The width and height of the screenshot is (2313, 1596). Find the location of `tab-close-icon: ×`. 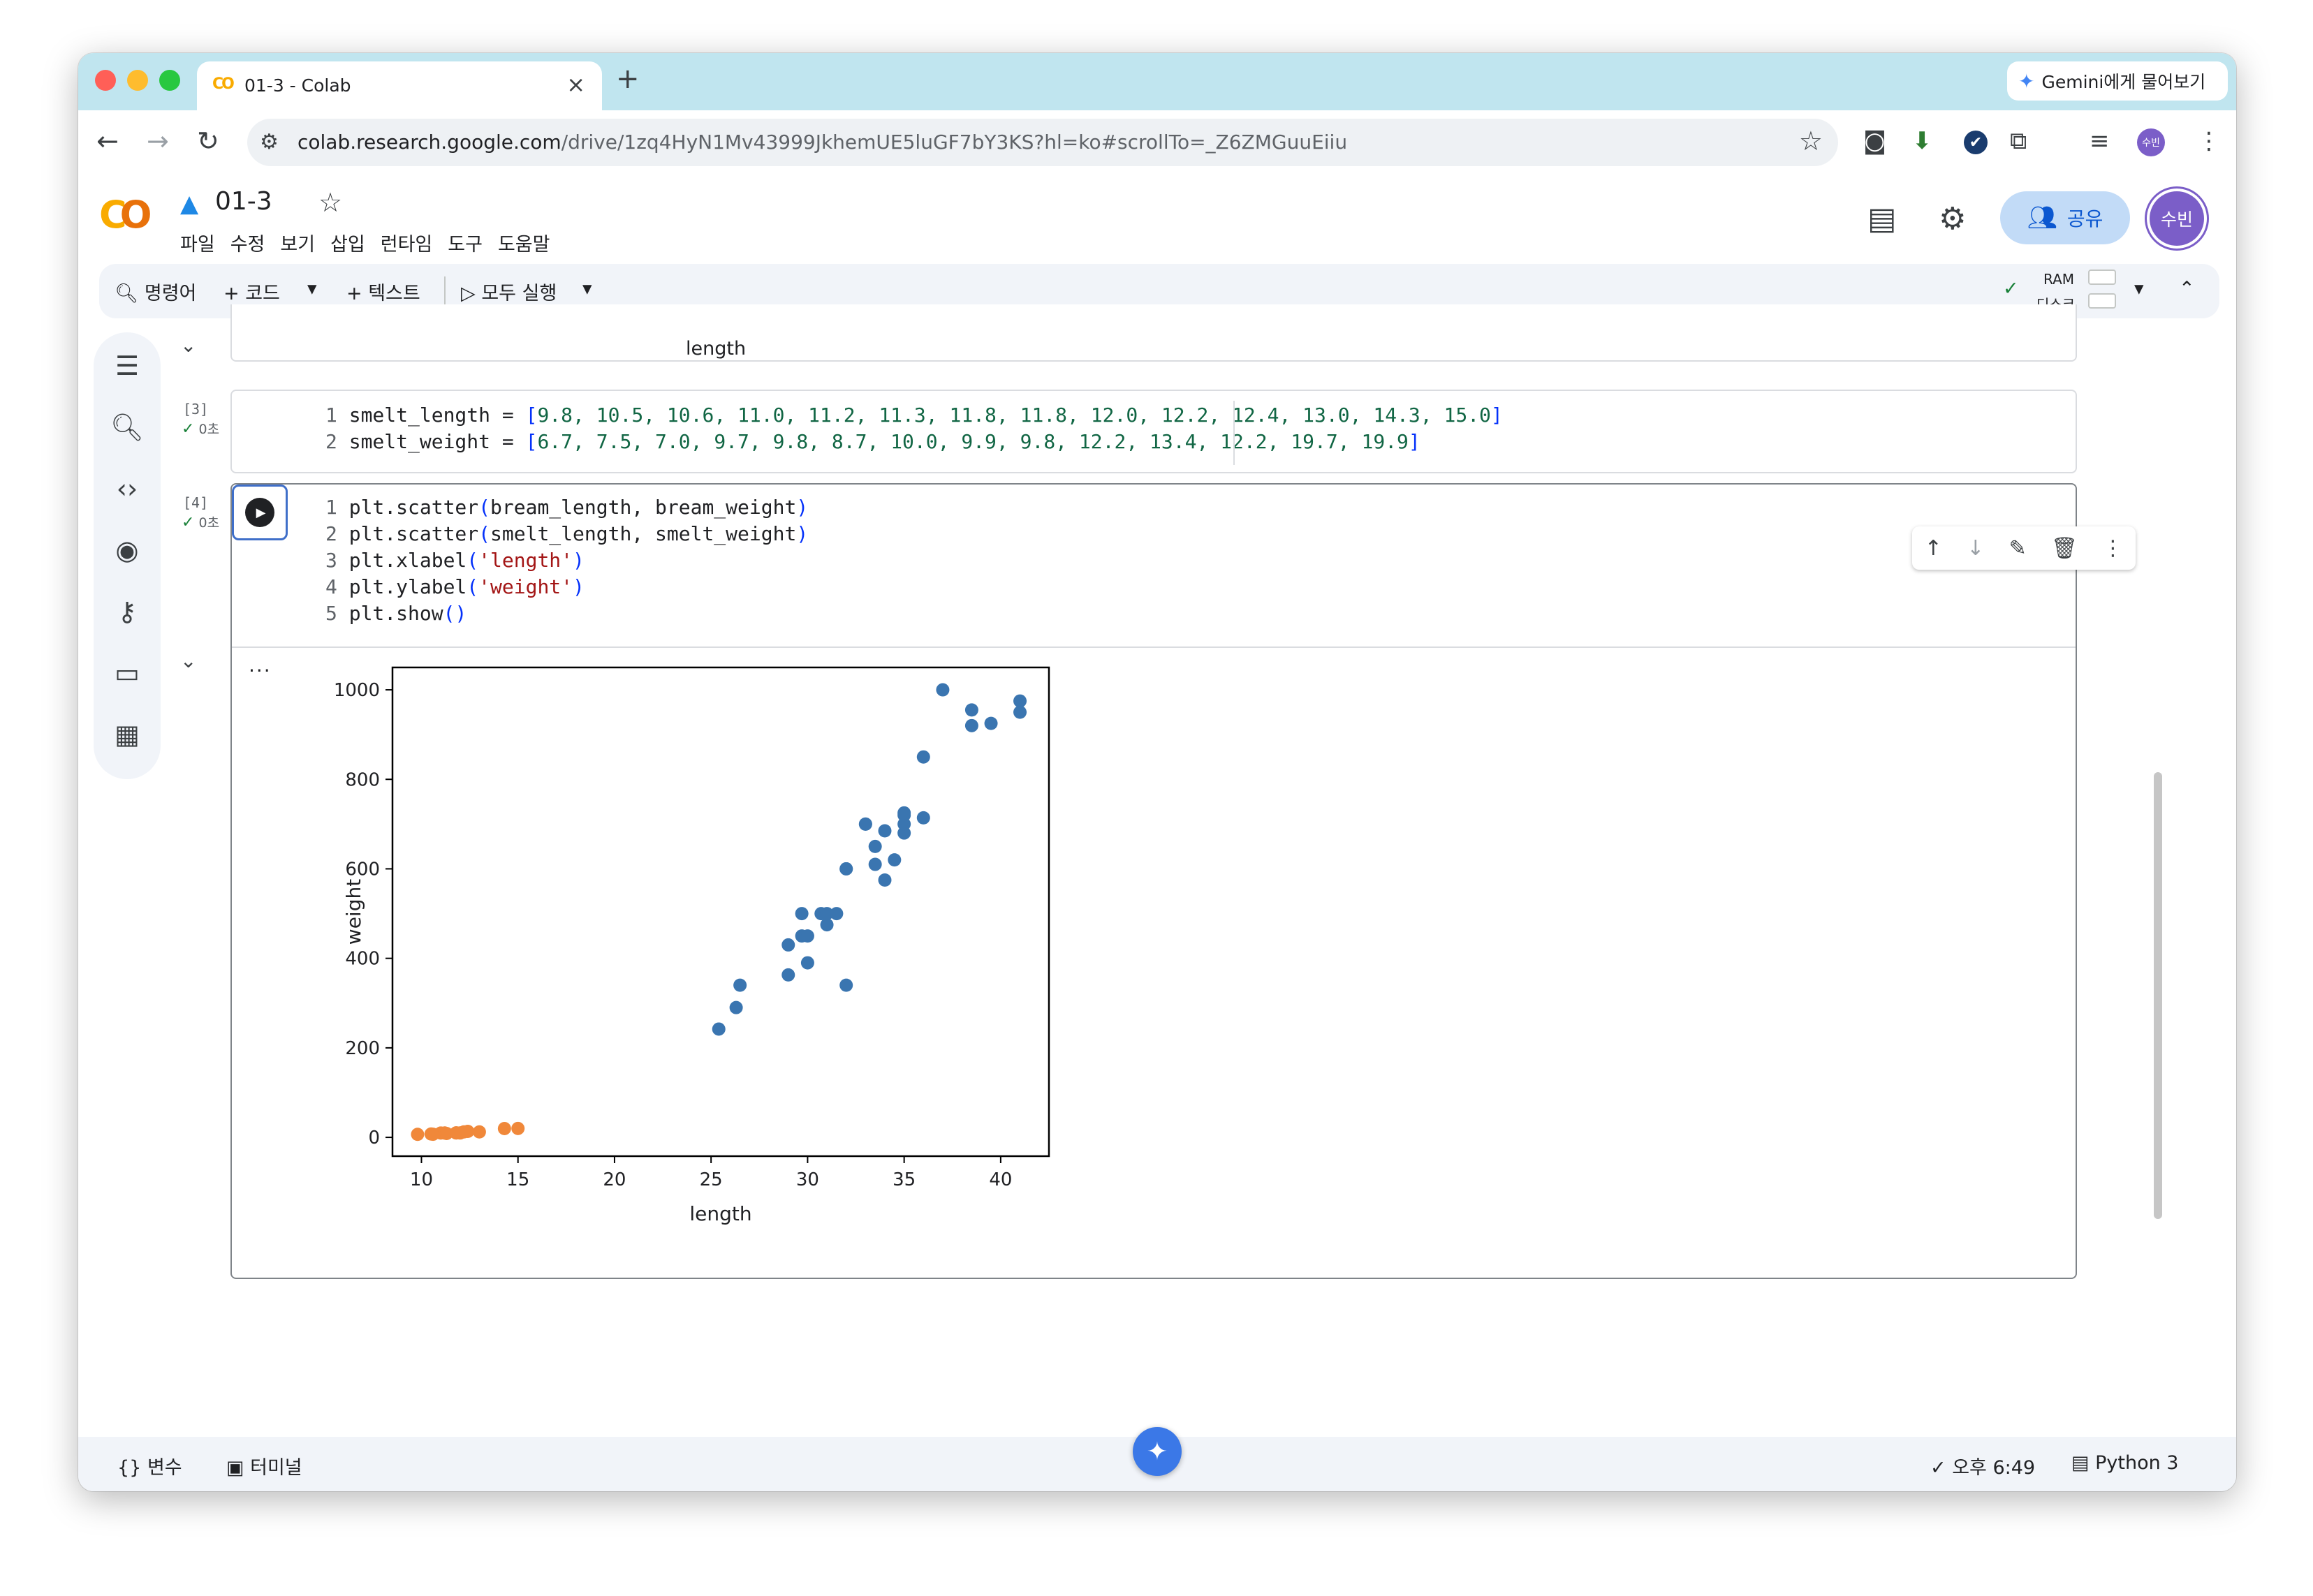

tab-close-icon: × is located at coordinates (576, 84).